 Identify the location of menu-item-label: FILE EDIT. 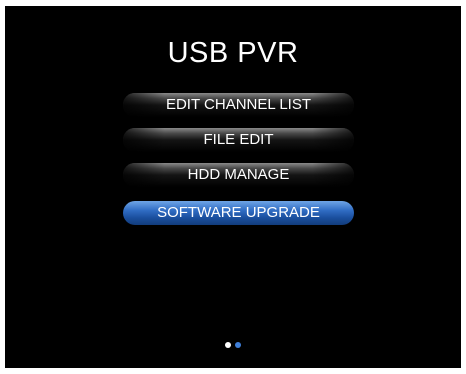
(238, 139).